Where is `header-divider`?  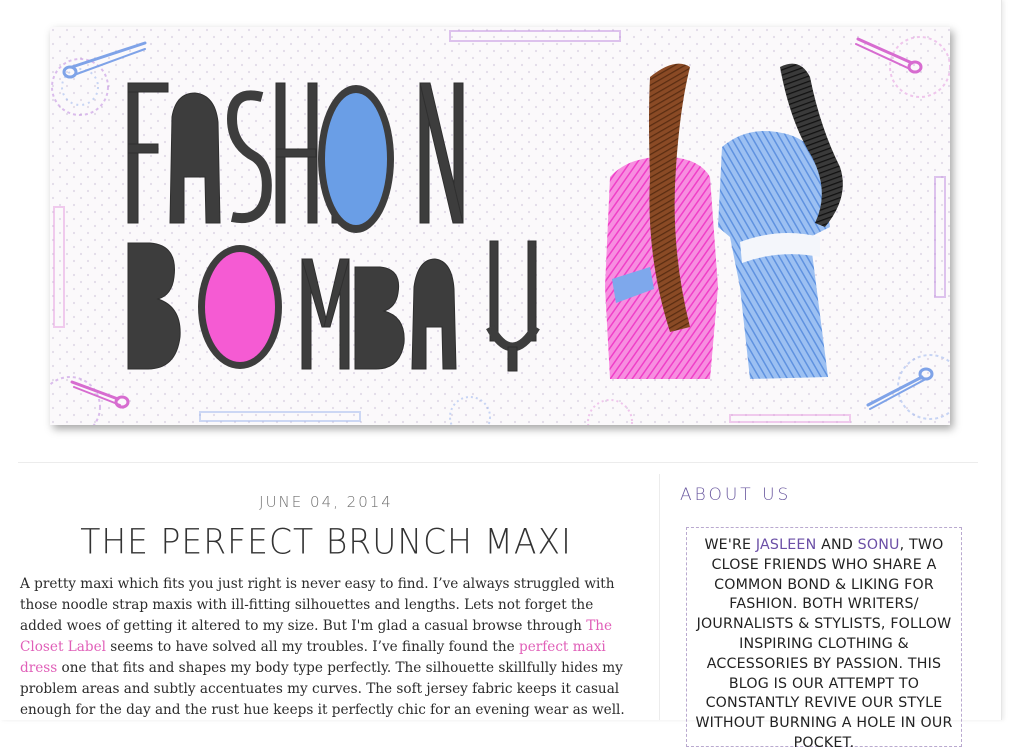
header-divider is located at coordinates (498, 462).